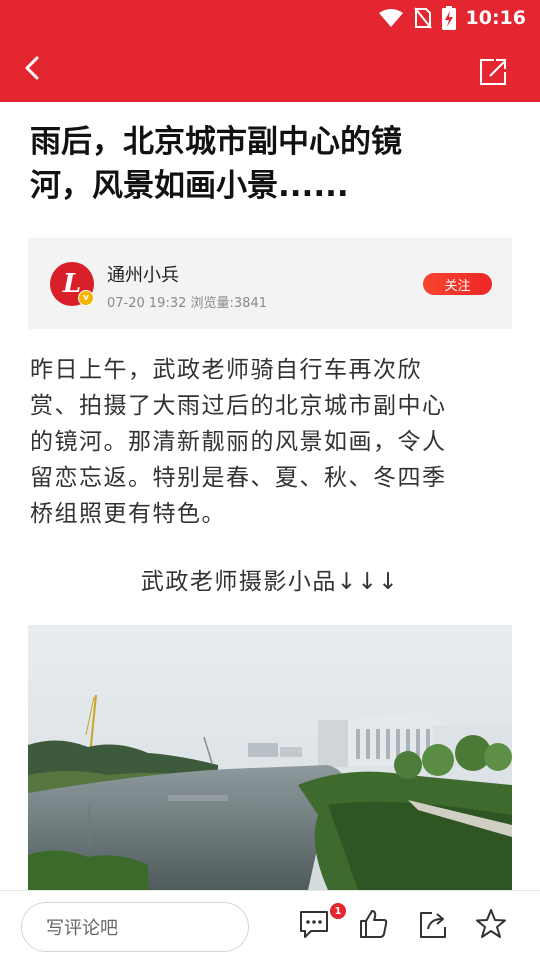 This screenshot has width=540, height=960. I want to click on author-card: L v 通州小兵 07-20 19:32 浏览量:3841 关注, so click(270, 283).